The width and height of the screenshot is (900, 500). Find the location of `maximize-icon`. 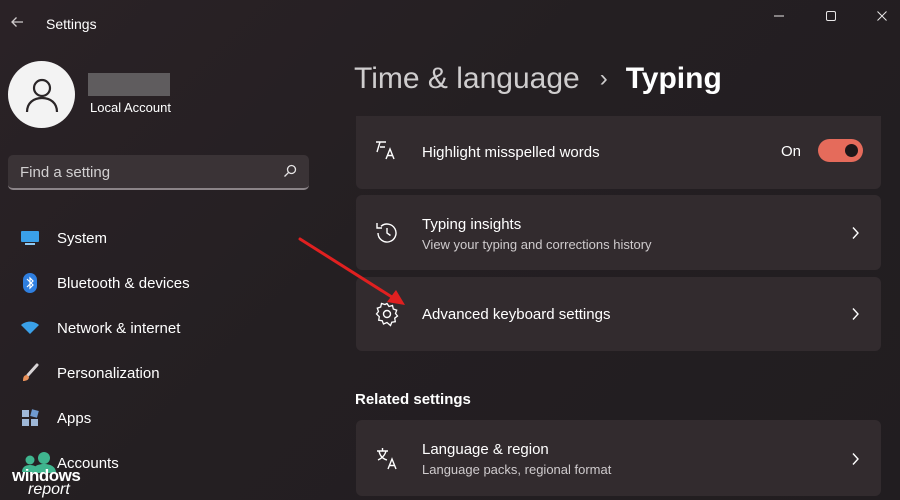

maximize-icon is located at coordinates (831, 16).